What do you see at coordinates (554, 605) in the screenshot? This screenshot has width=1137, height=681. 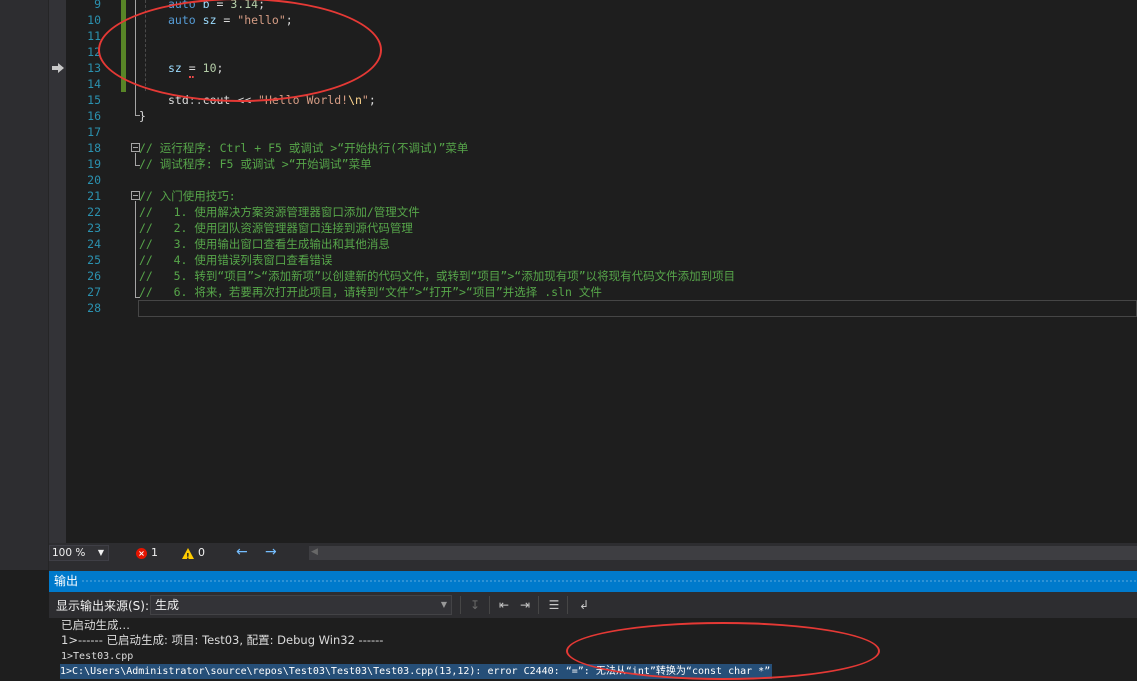 I see `clear-all-icon: ☰` at bounding box center [554, 605].